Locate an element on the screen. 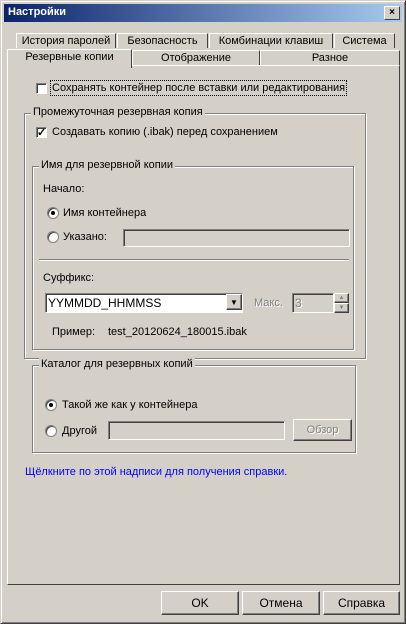  tab-hotkeys: Комбинации клавиш is located at coordinates (271, 40).